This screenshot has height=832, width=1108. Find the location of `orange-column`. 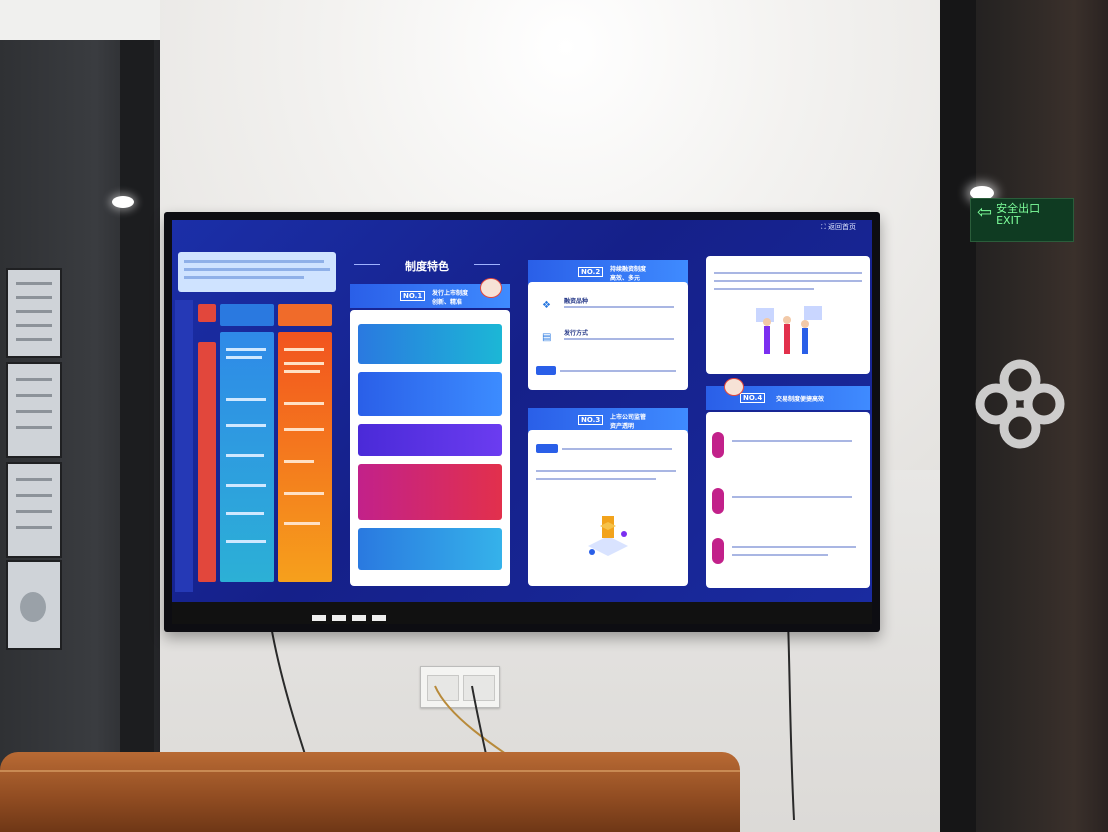

orange-column is located at coordinates (305, 457).